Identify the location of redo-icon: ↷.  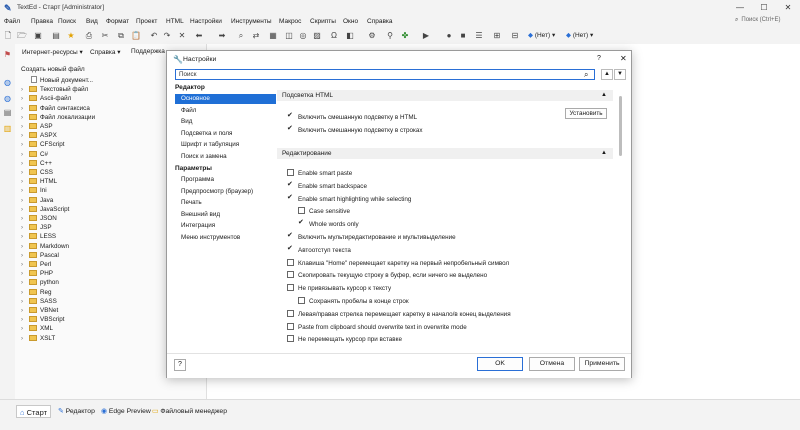
(167, 35).